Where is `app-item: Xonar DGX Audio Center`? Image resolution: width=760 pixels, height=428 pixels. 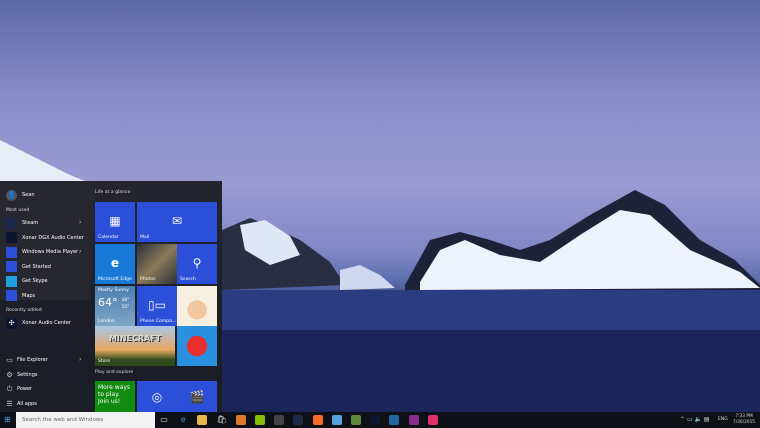
app-item: Xonar DGX Audio Center is located at coordinates (45, 238).